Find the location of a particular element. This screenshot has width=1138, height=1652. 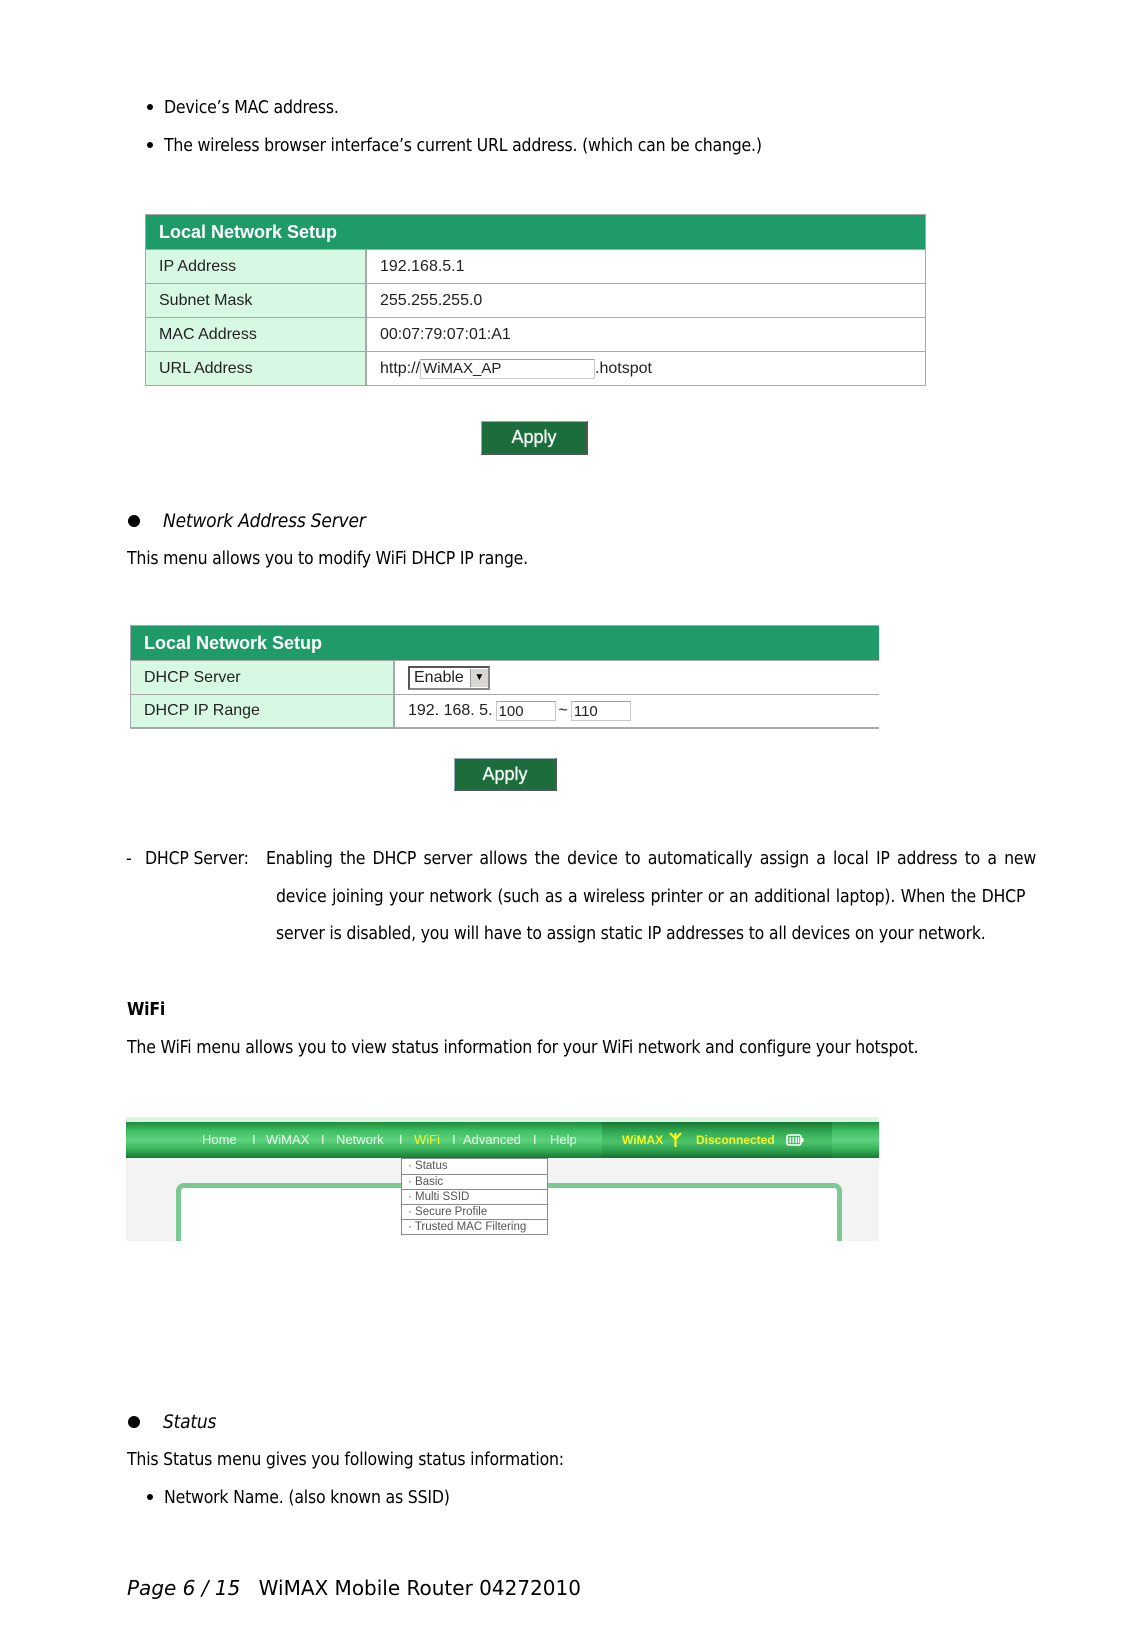

note-dash: - is located at coordinates (129, 859).